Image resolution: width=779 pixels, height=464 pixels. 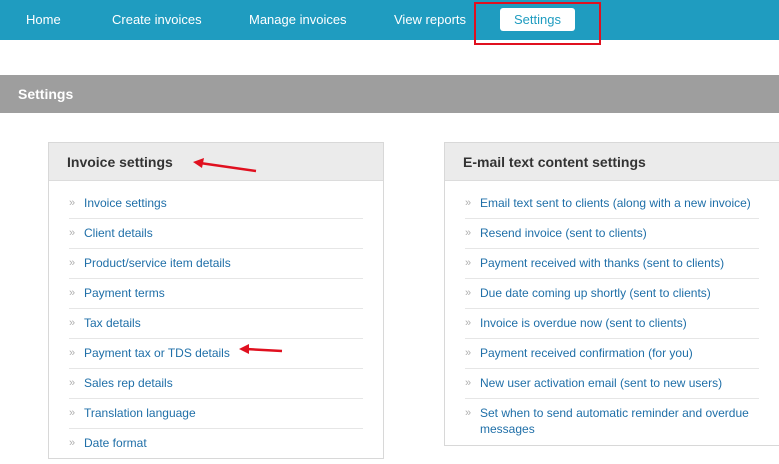 I want to click on list-item: » Client details, so click(x=216, y=234).